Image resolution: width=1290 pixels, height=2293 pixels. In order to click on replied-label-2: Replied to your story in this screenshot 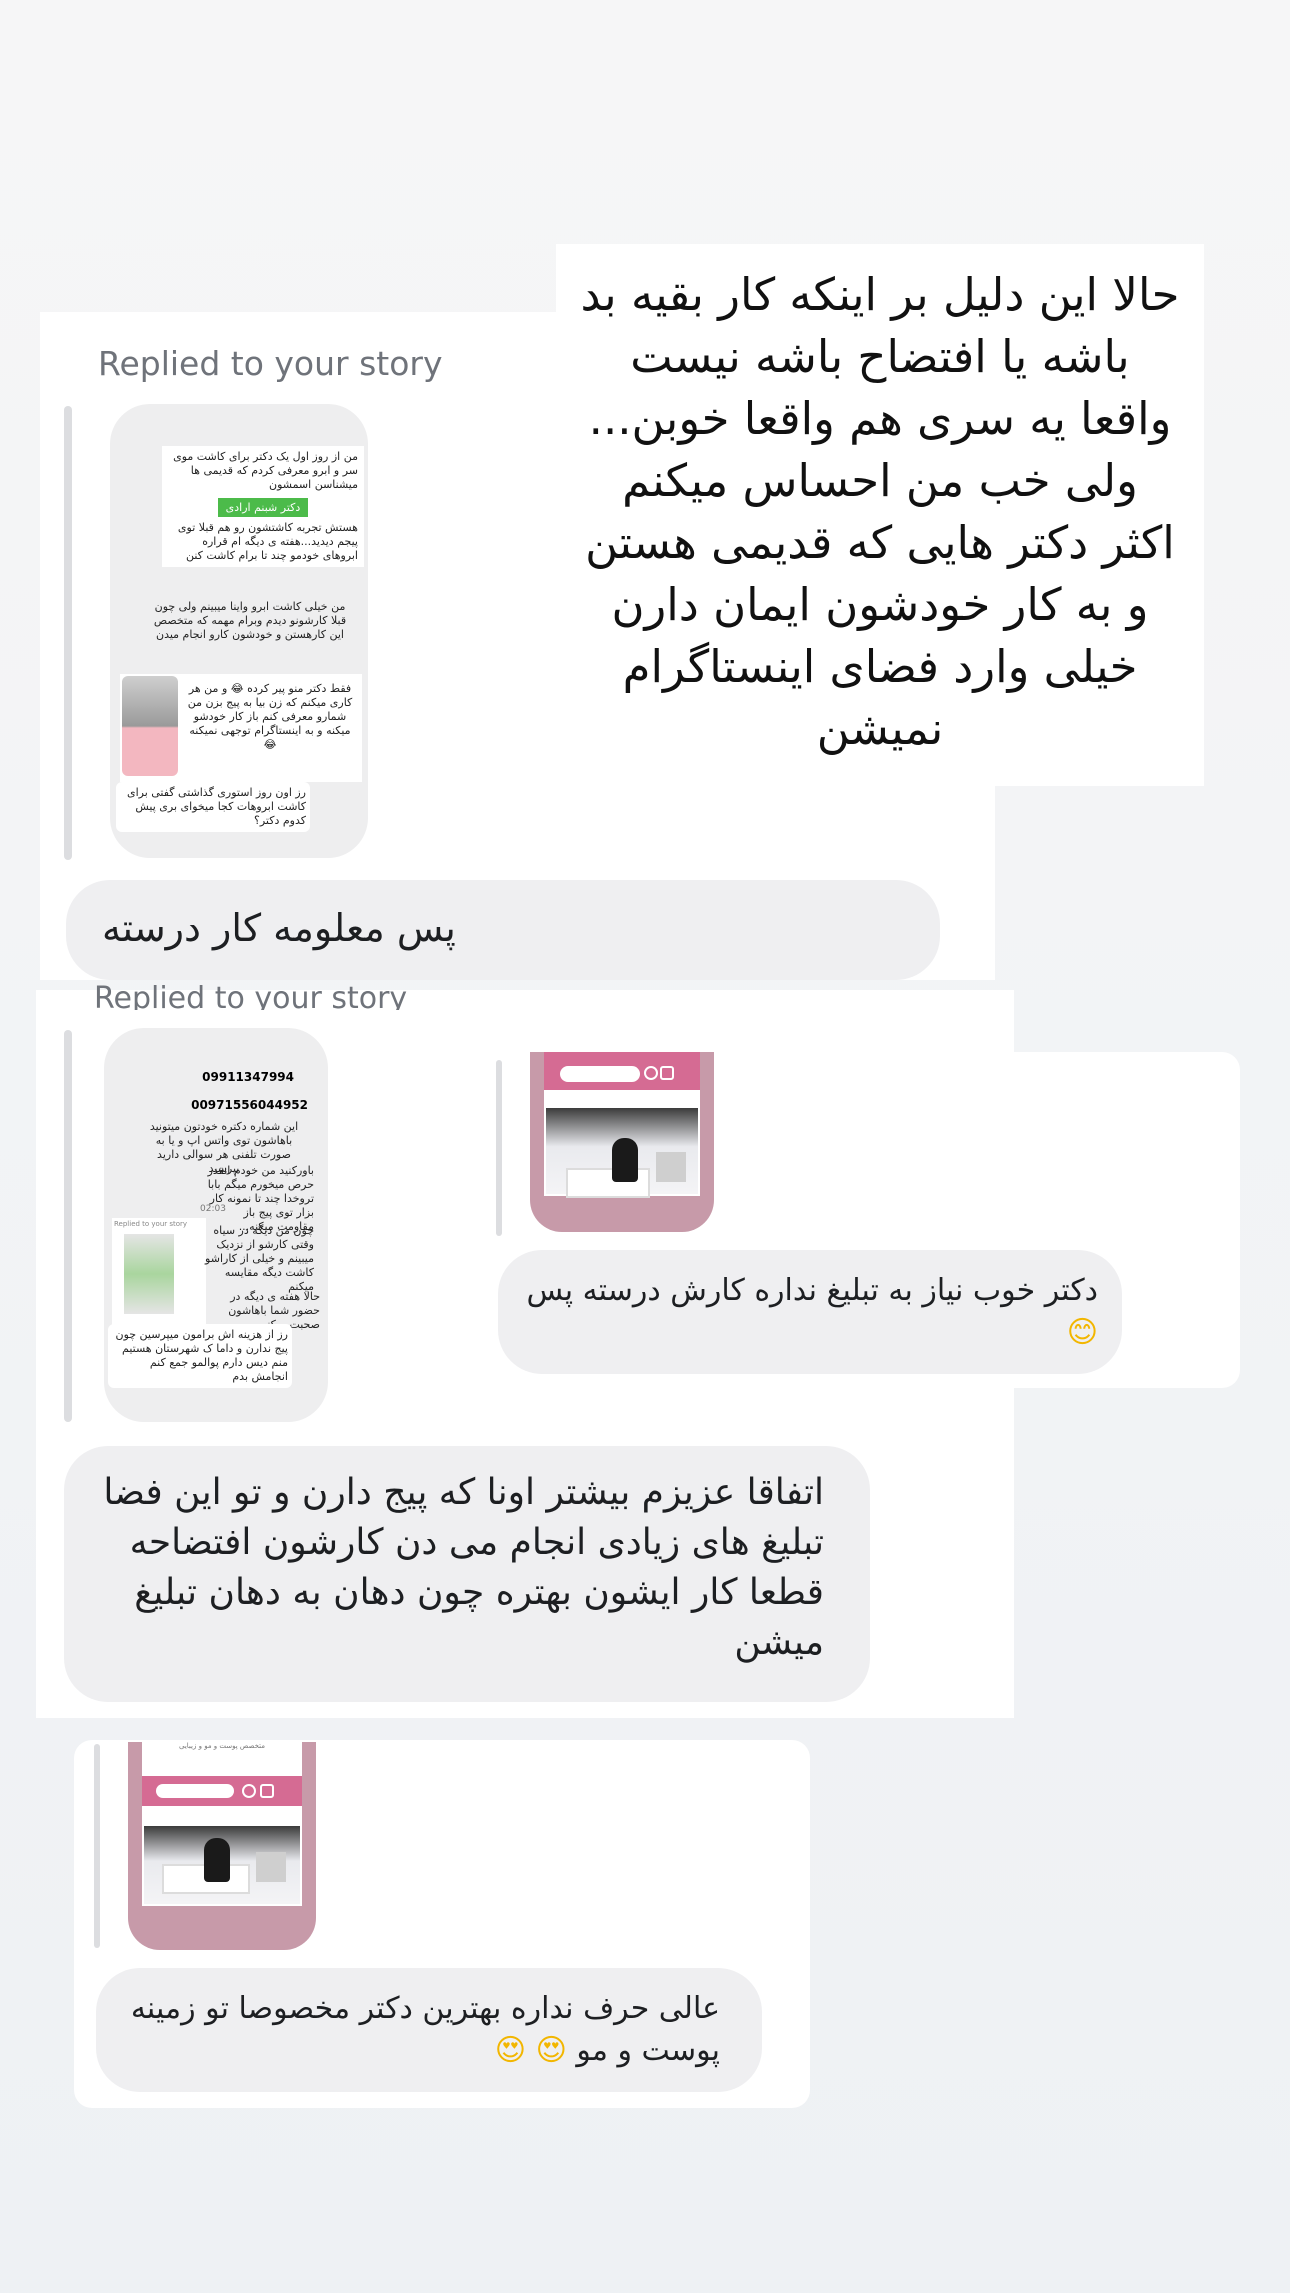, I will do `click(251, 995)`.